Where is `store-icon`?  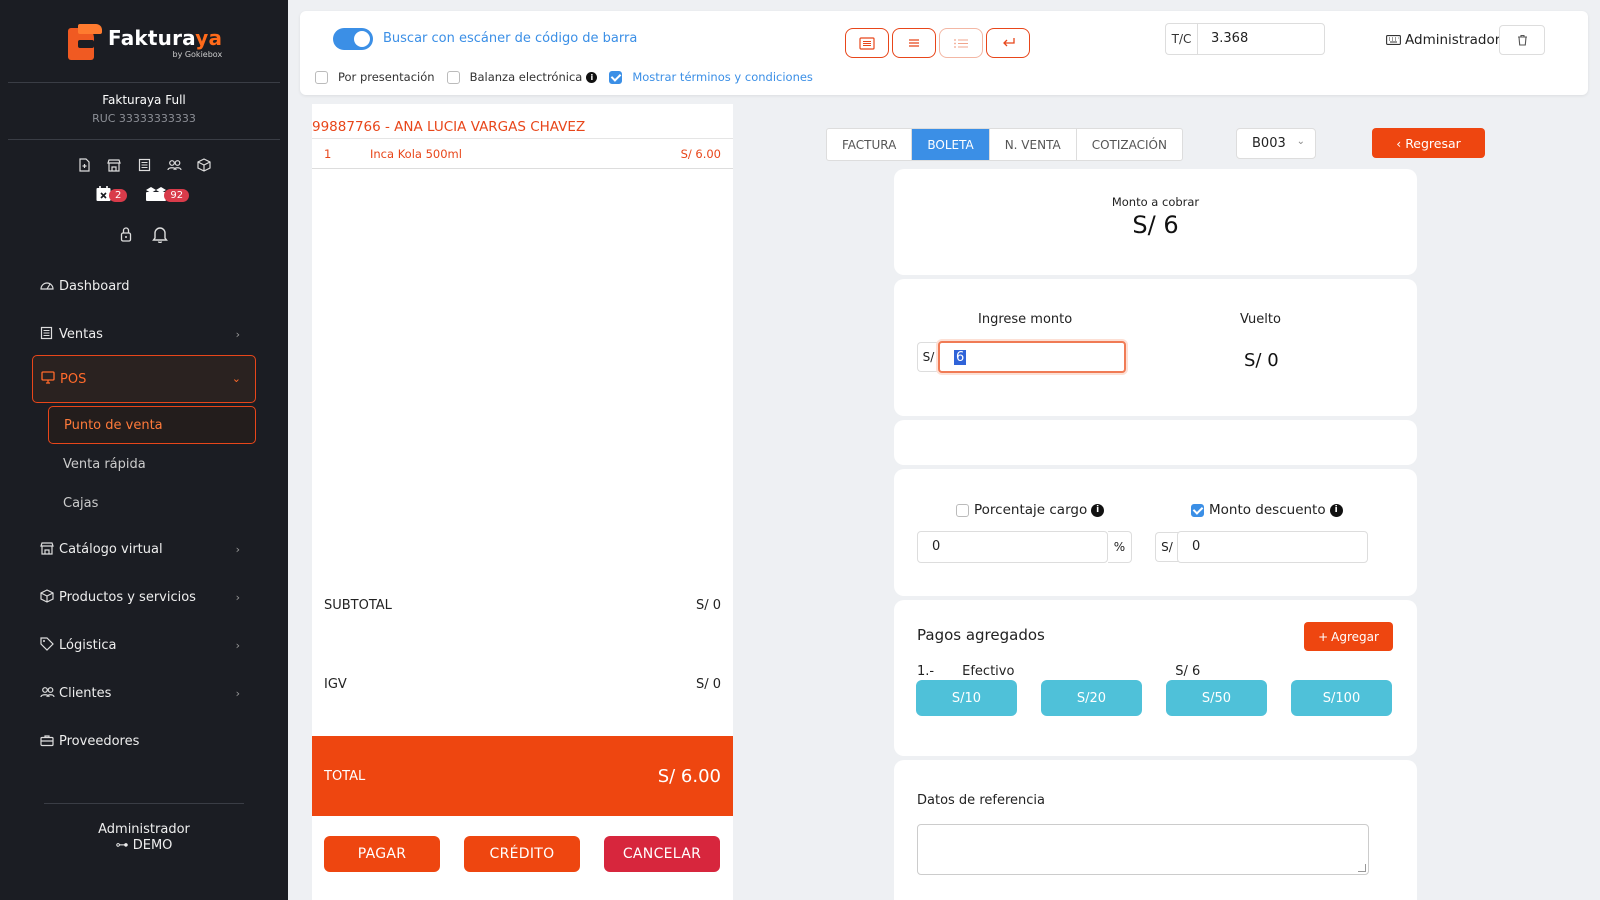
store-icon is located at coordinates (114, 166).